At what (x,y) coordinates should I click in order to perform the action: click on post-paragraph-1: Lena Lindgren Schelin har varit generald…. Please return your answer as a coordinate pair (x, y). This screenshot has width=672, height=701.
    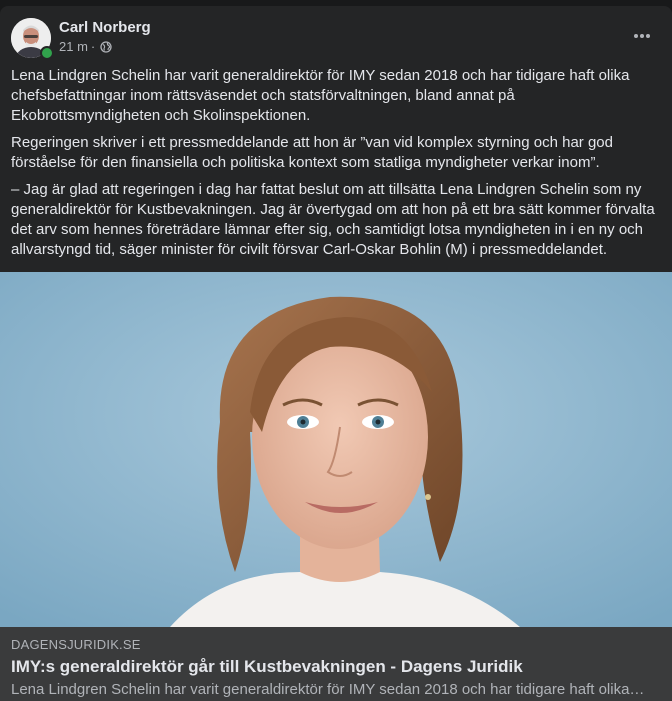
    Looking at the image, I should click on (320, 95).